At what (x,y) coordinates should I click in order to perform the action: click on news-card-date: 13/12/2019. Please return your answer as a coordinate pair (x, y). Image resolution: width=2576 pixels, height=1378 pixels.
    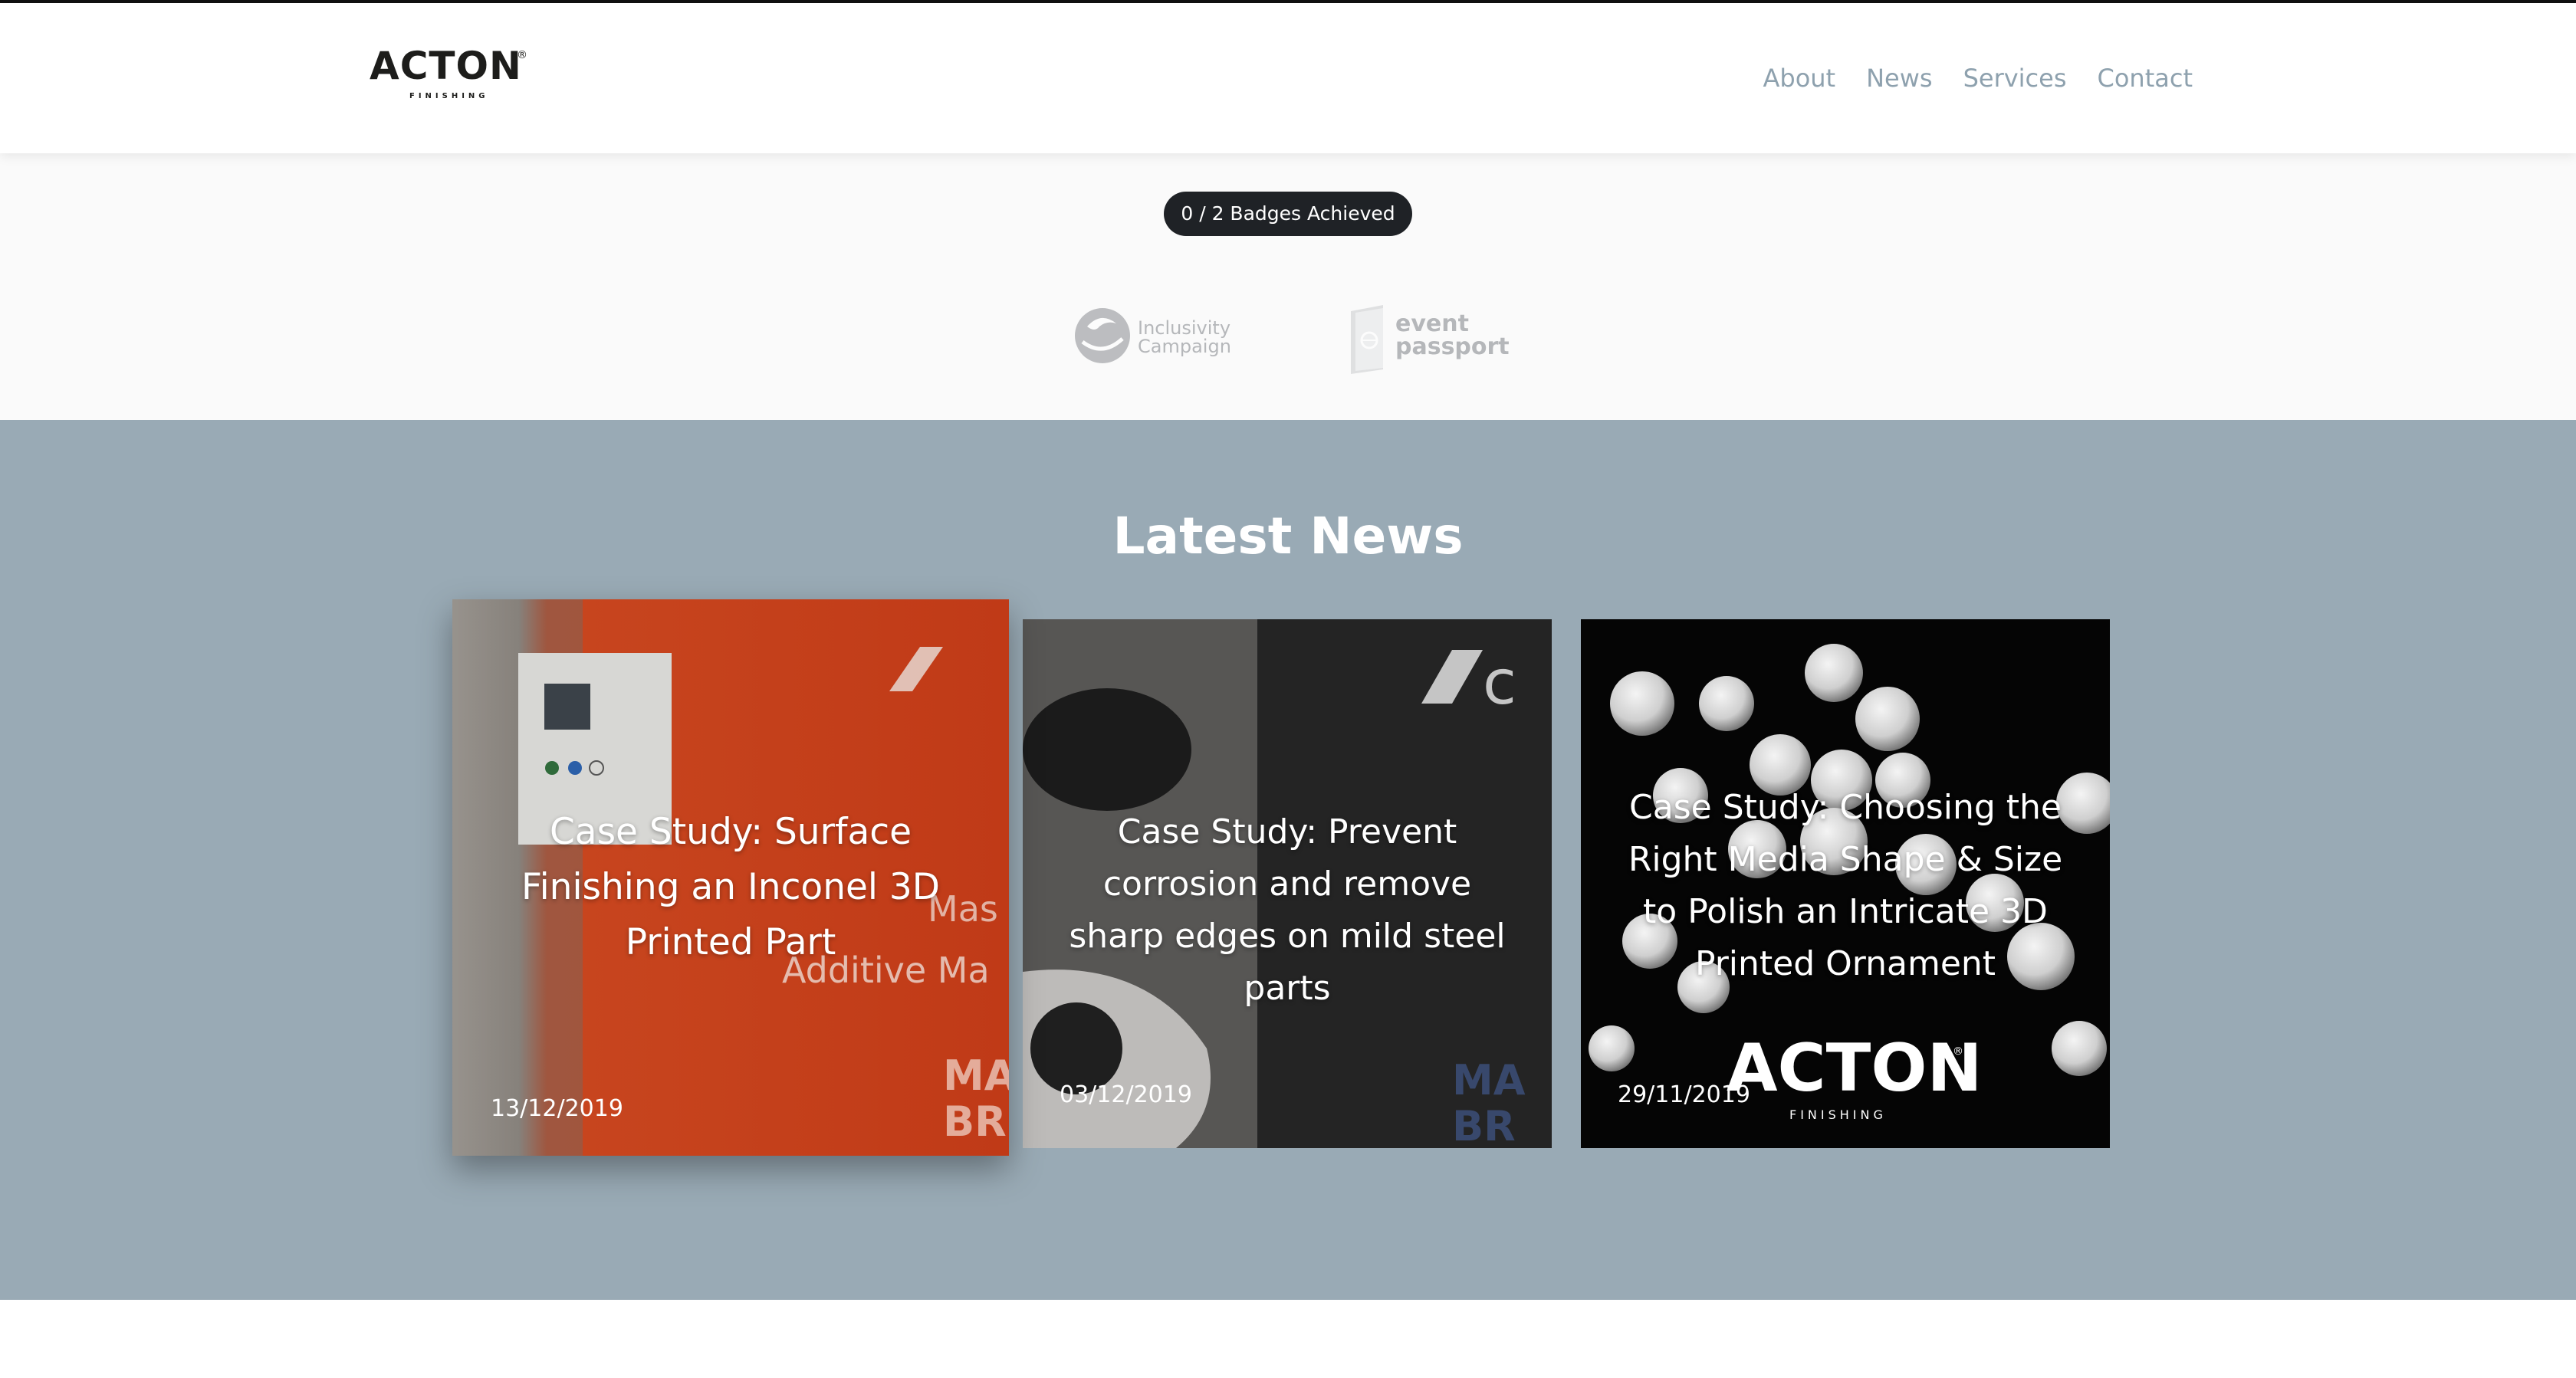
    Looking at the image, I should click on (557, 1108).